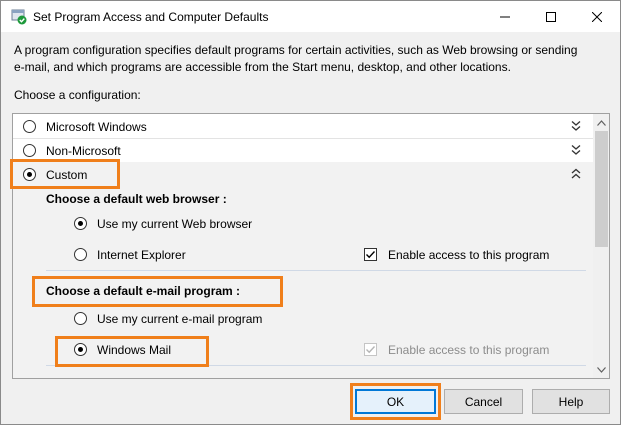  I want to click on config-row-non-microsoft: Non-Microsoft, so click(303, 150).